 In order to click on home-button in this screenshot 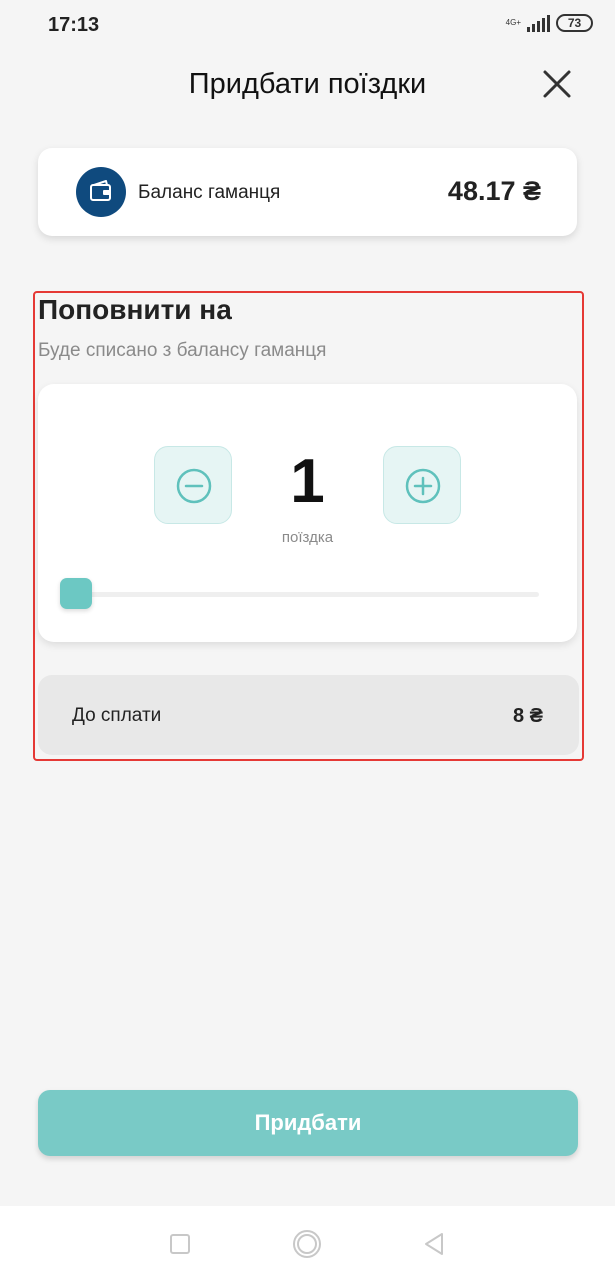, I will do `click(307, 1244)`.